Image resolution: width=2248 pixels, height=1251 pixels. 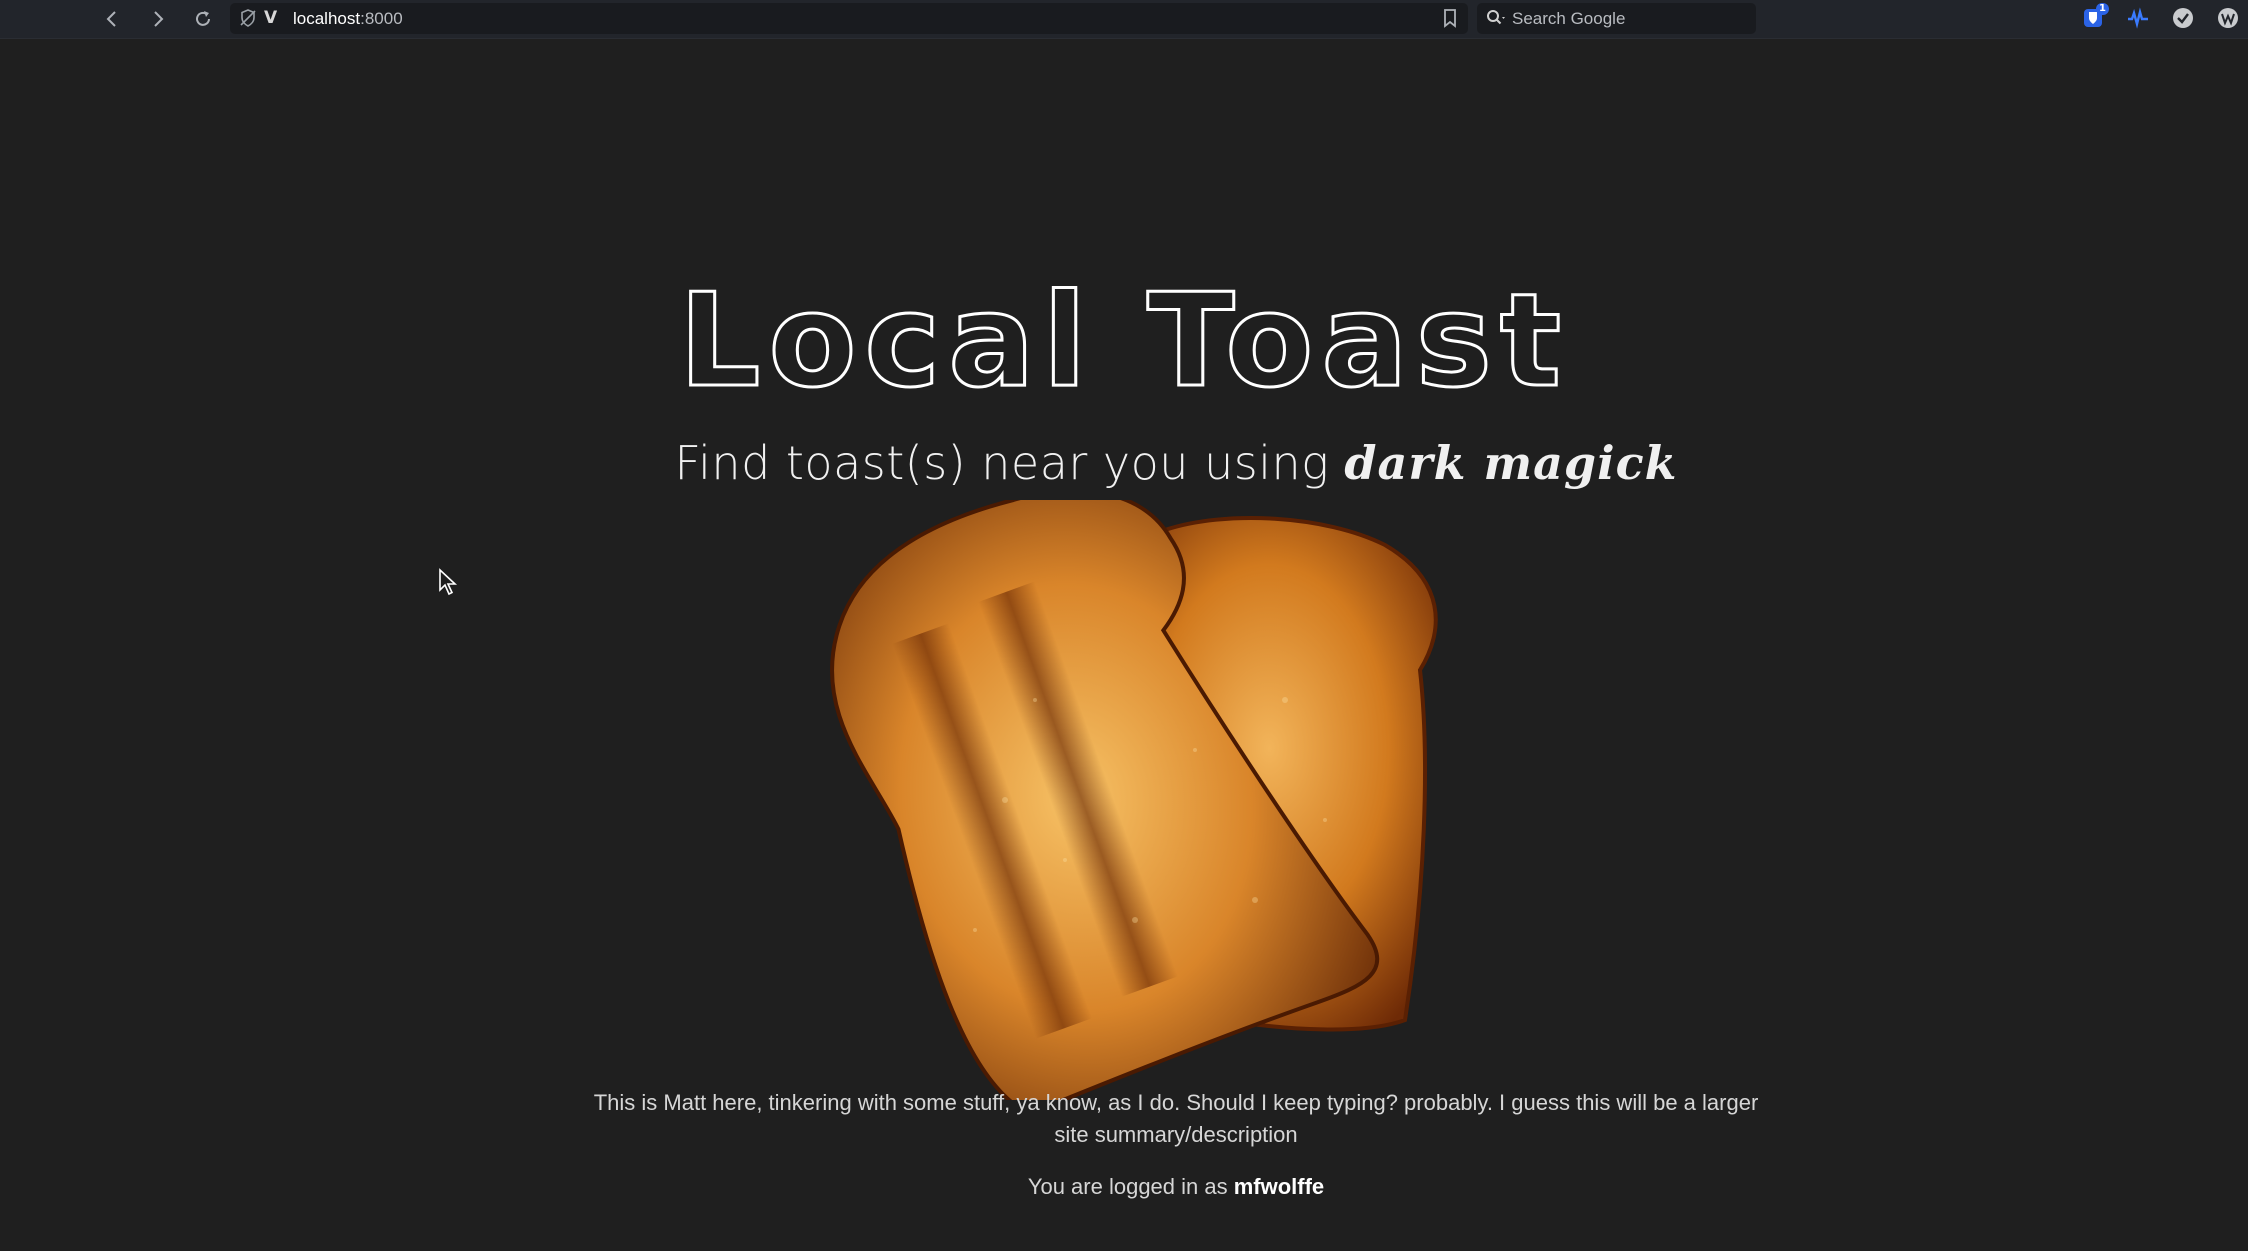 I want to click on bookmark-icon, so click(x=1450, y=18).